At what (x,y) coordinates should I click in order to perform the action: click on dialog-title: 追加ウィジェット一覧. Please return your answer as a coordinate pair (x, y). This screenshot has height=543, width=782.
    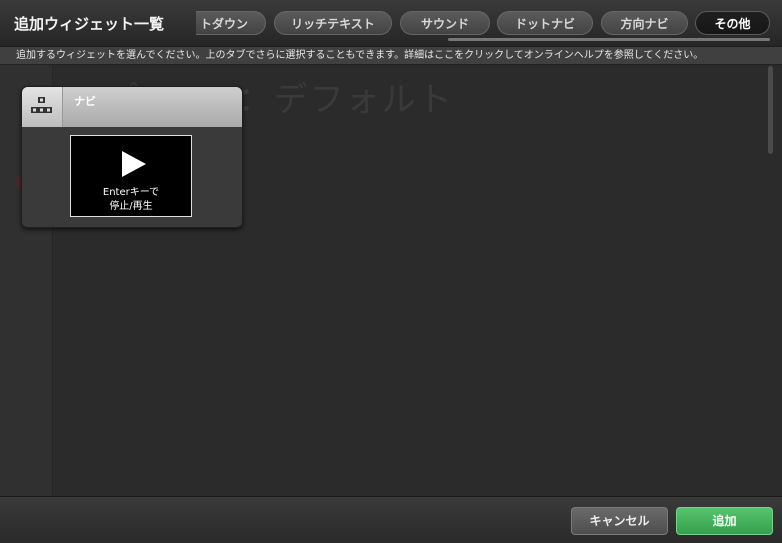
    Looking at the image, I should click on (89, 24).